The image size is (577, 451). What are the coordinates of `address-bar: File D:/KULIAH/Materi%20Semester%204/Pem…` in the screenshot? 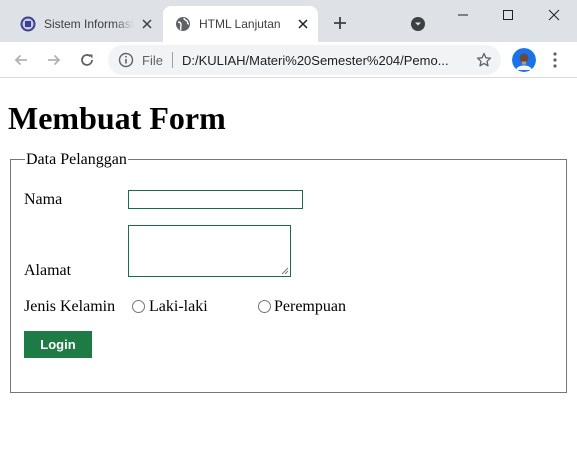 It's located at (304, 60).